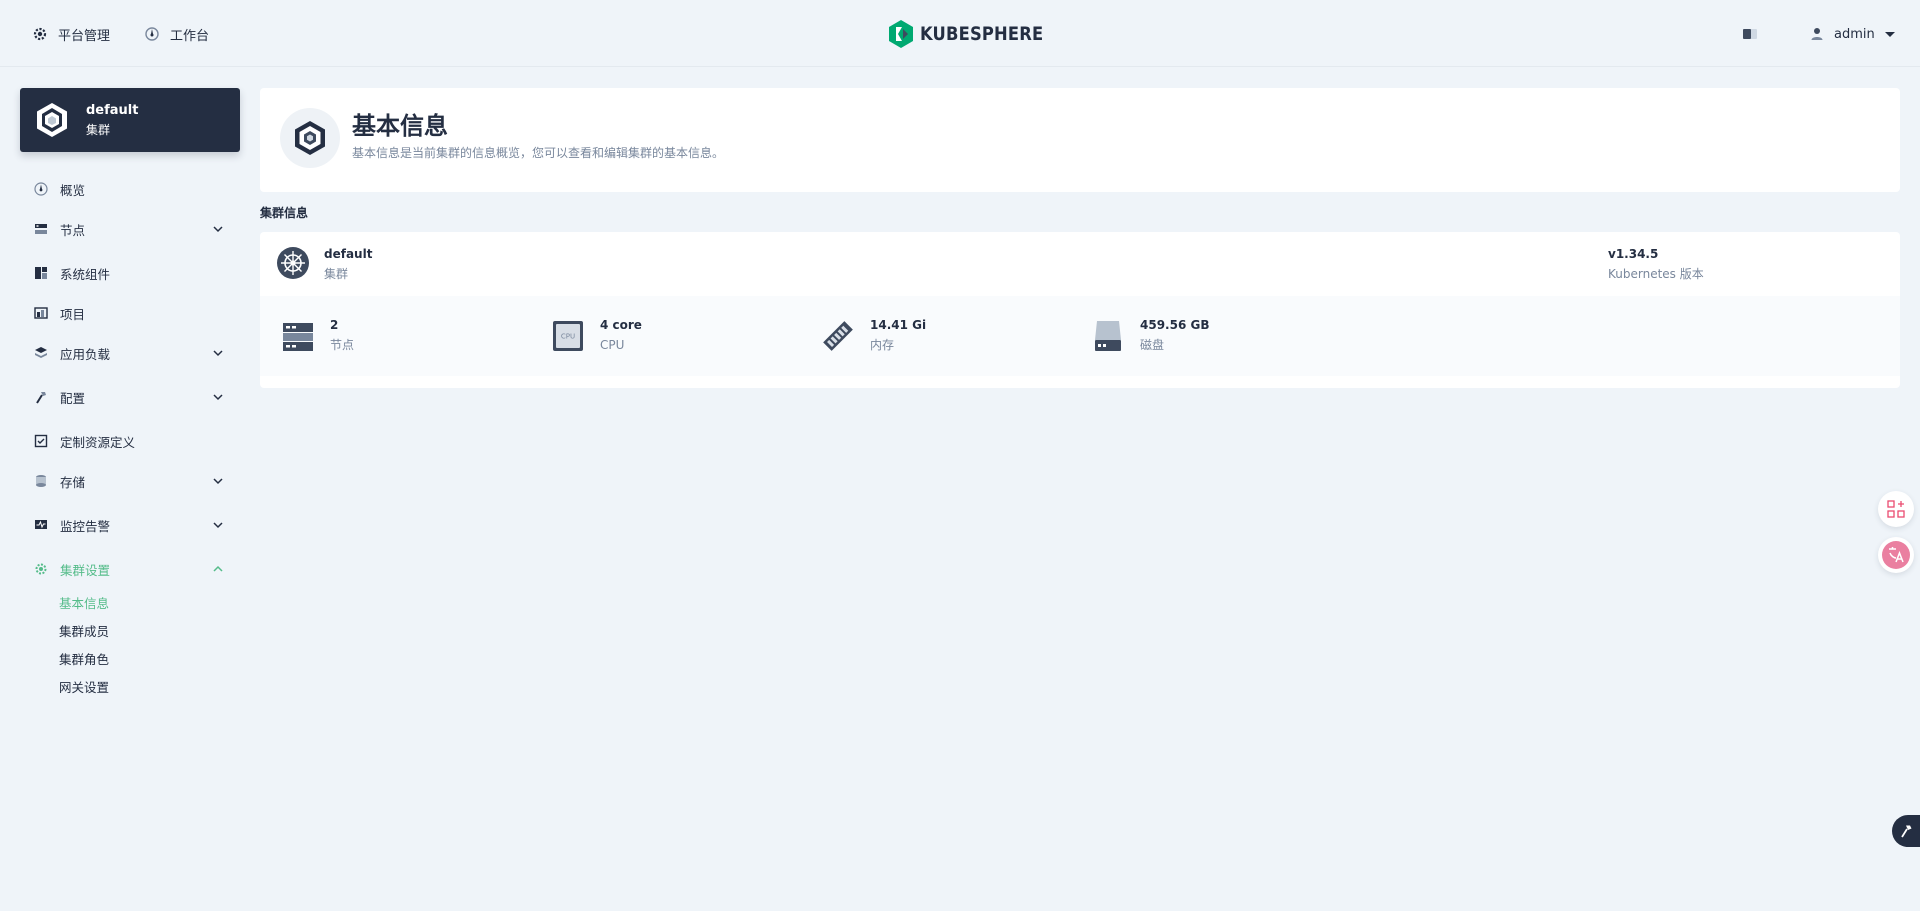 The height and width of the screenshot is (911, 1920). Describe the element at coordinates (132, 481) in the screenshot. I see `sidebar-item-storage: 存储` at that location.